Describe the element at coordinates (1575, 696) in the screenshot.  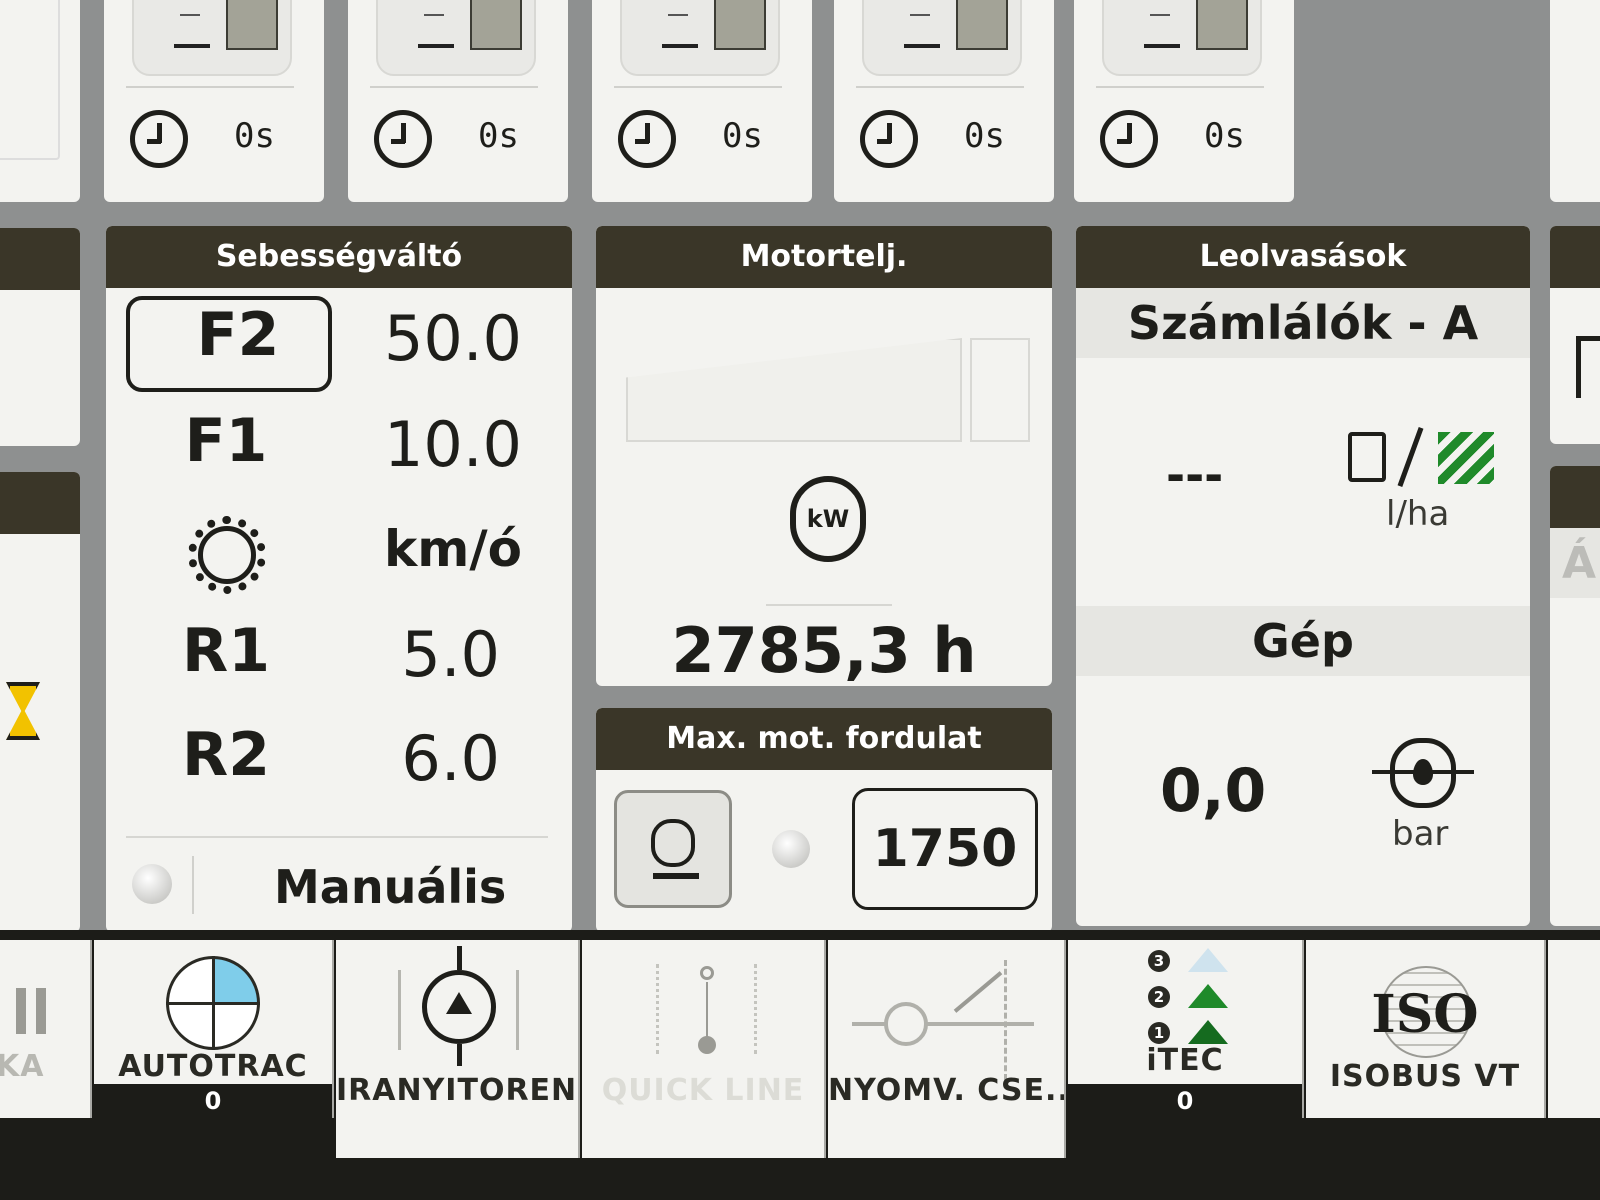
I see `right-partial-panel-2: Á` at that location.